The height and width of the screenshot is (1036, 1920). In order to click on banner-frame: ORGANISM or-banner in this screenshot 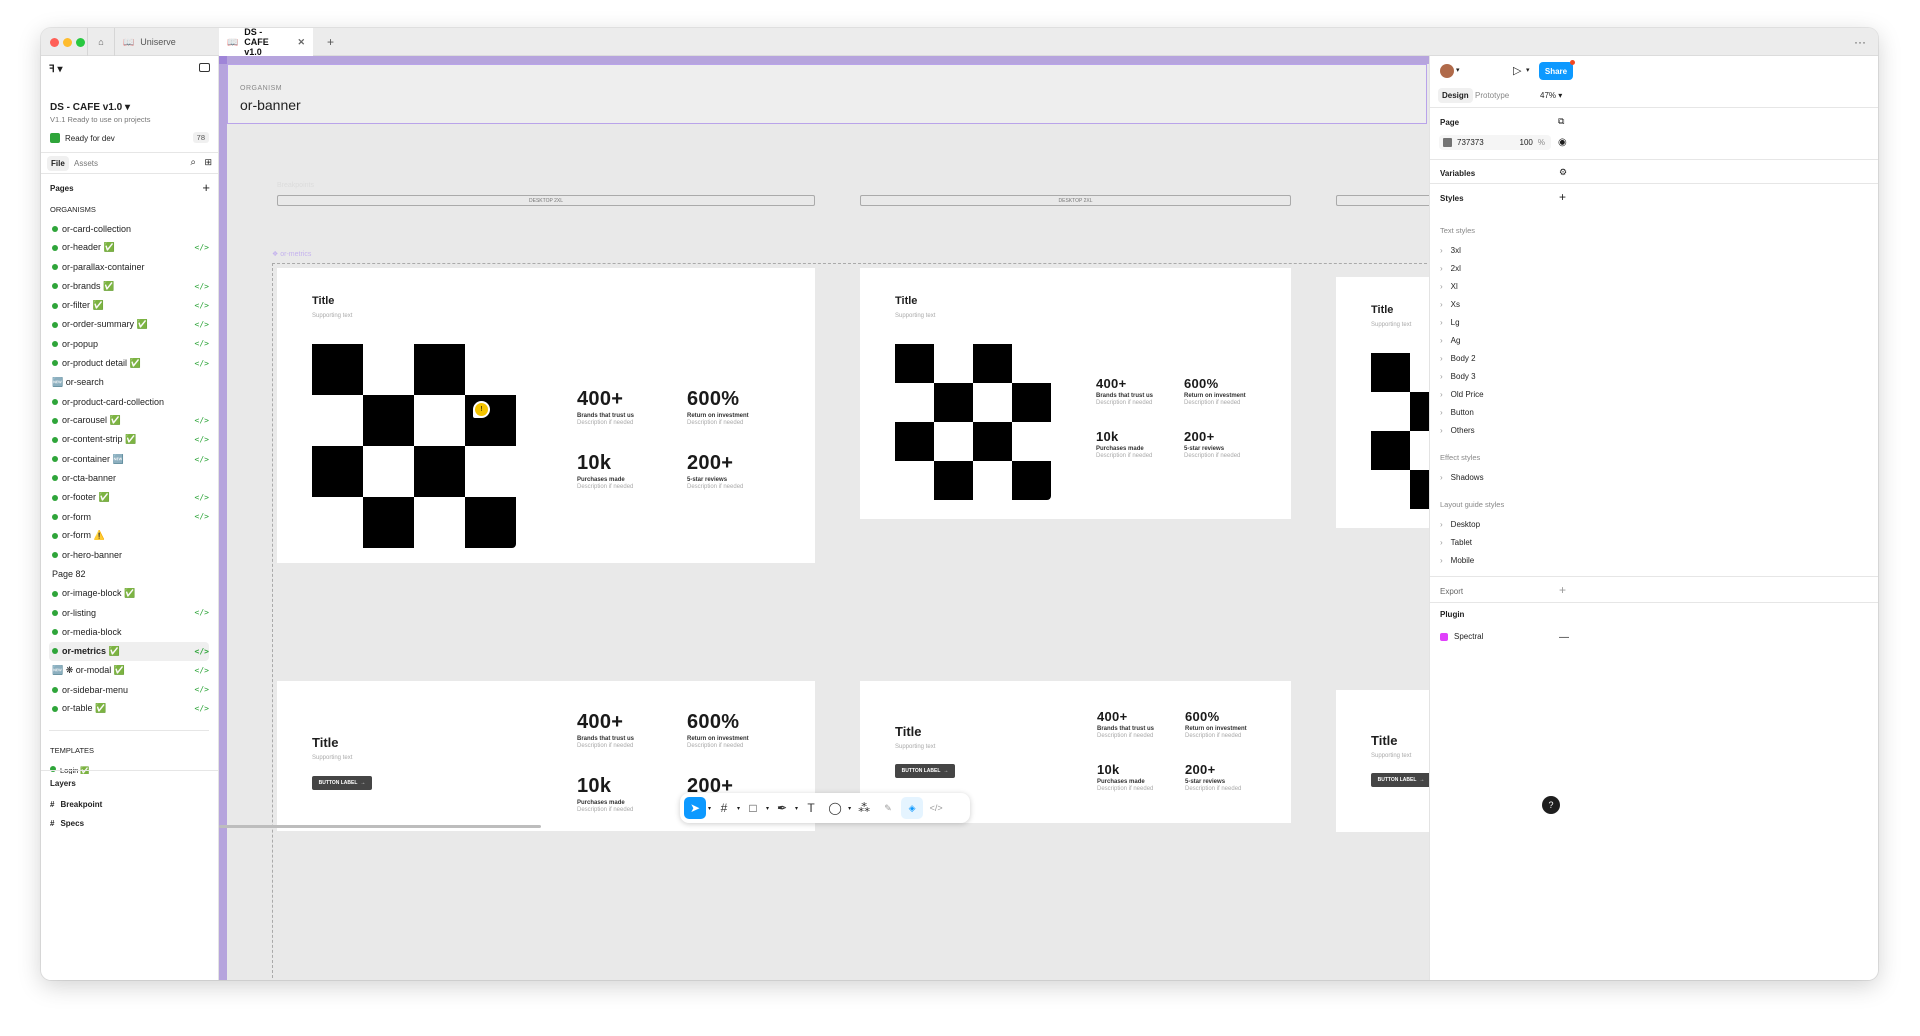, I will do `click(827, 94)`.